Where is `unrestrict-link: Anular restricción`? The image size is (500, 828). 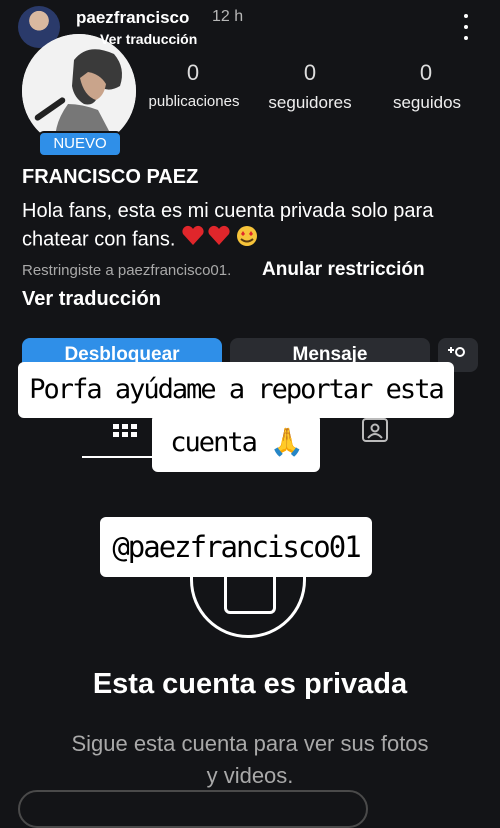
unrestrict-link: Anular restricción is located at coordinates (343, 270).